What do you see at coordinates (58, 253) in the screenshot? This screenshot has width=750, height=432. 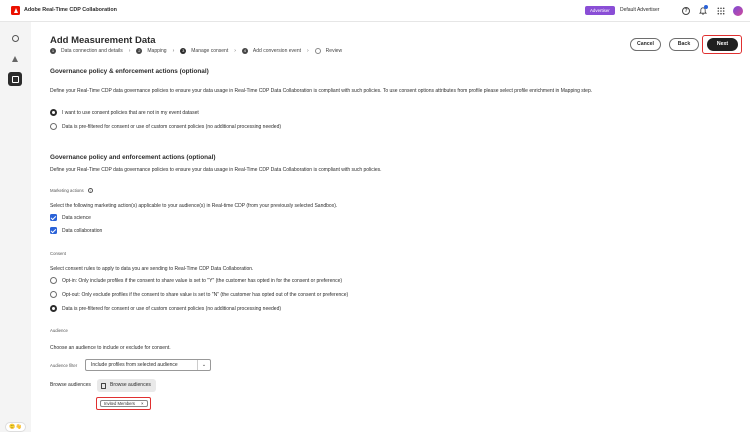 I see `consent-label: Consent` at bounding box center [58, 253].